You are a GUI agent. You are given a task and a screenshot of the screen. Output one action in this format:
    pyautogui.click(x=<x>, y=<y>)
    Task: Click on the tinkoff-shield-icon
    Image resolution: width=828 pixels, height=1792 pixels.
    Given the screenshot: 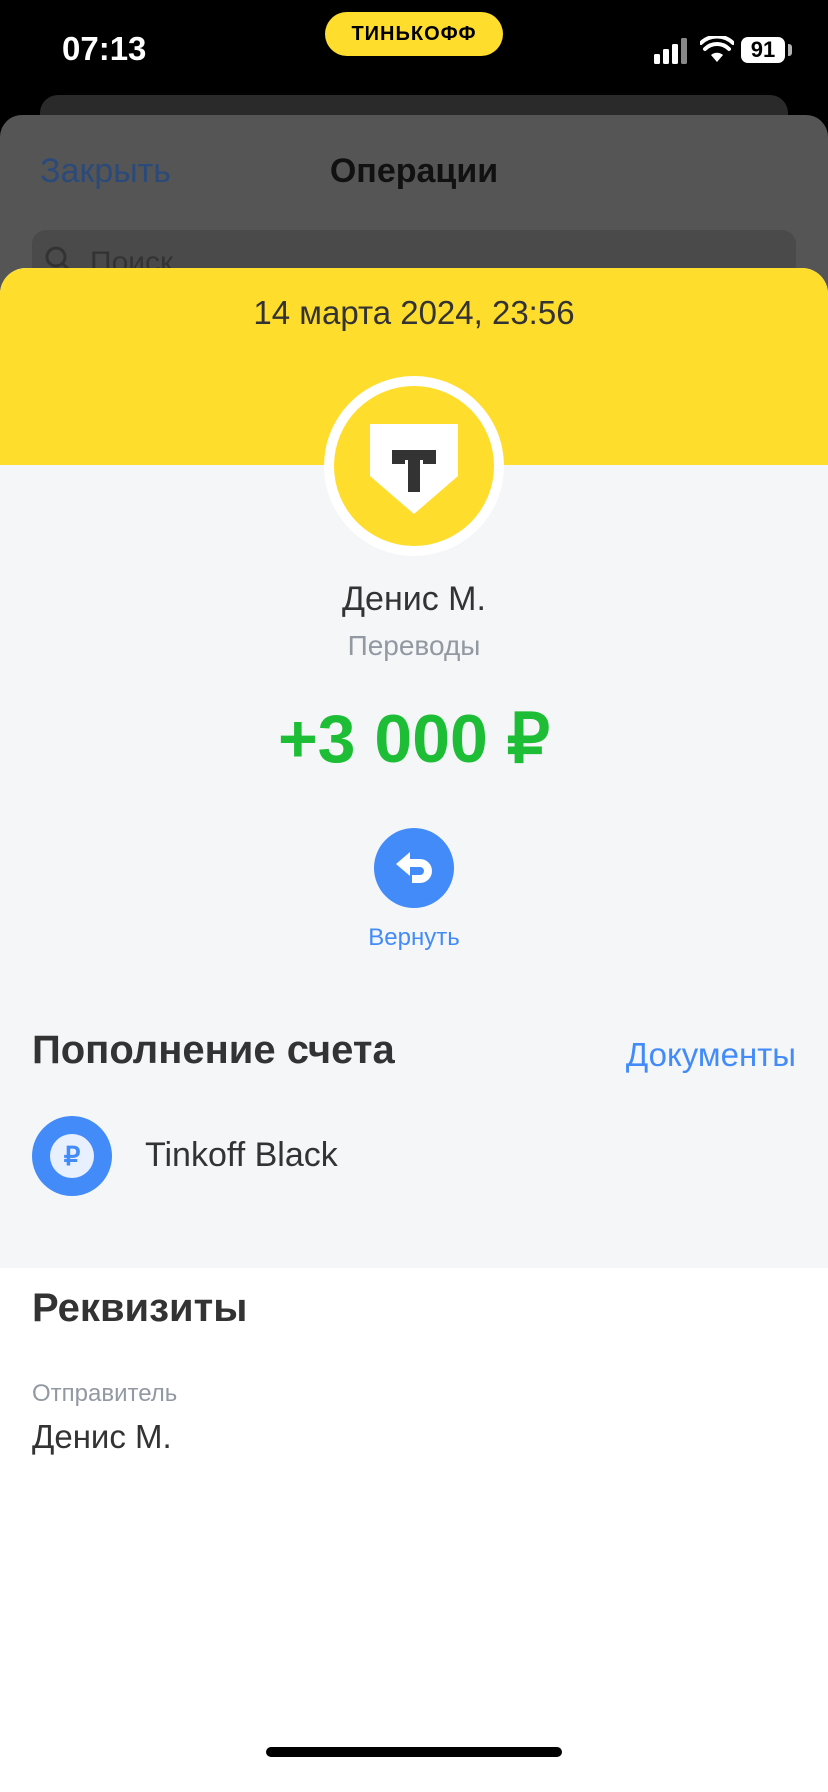 What is the action you would take?
    pyautogui.click(x=414, y=469)
    